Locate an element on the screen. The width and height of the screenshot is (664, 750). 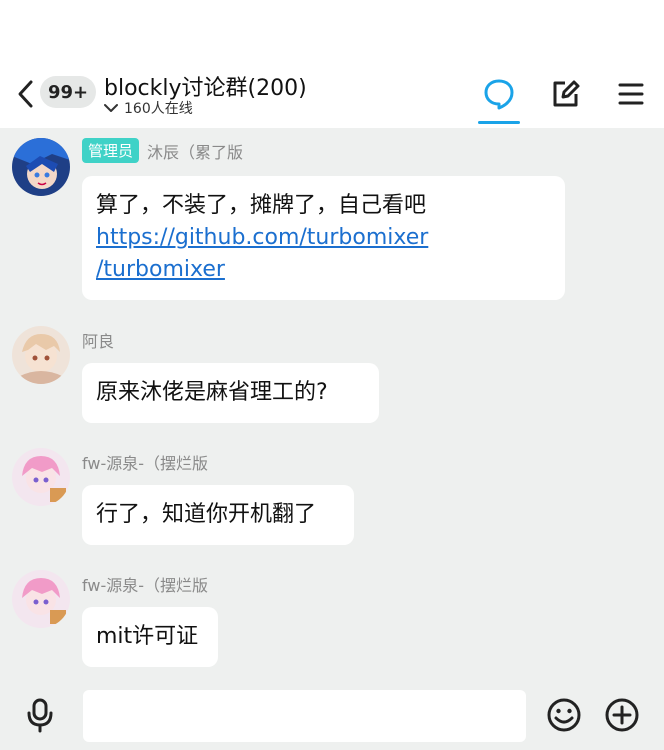
admin-badge: 管理员 is located at coordinates (111, 150).